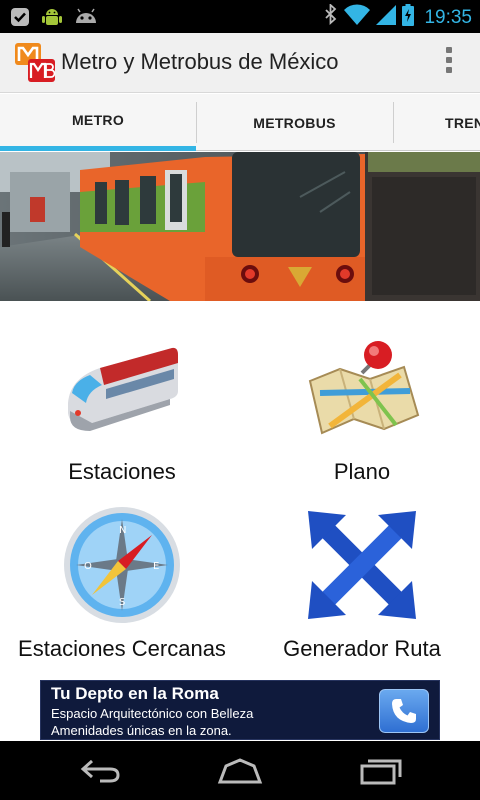 The height and width of the screenshot is (800, 480). What do you see at coordinates (404, 711) in the screenshot?
I see `phone-icon` at bounding box center [404, 711].